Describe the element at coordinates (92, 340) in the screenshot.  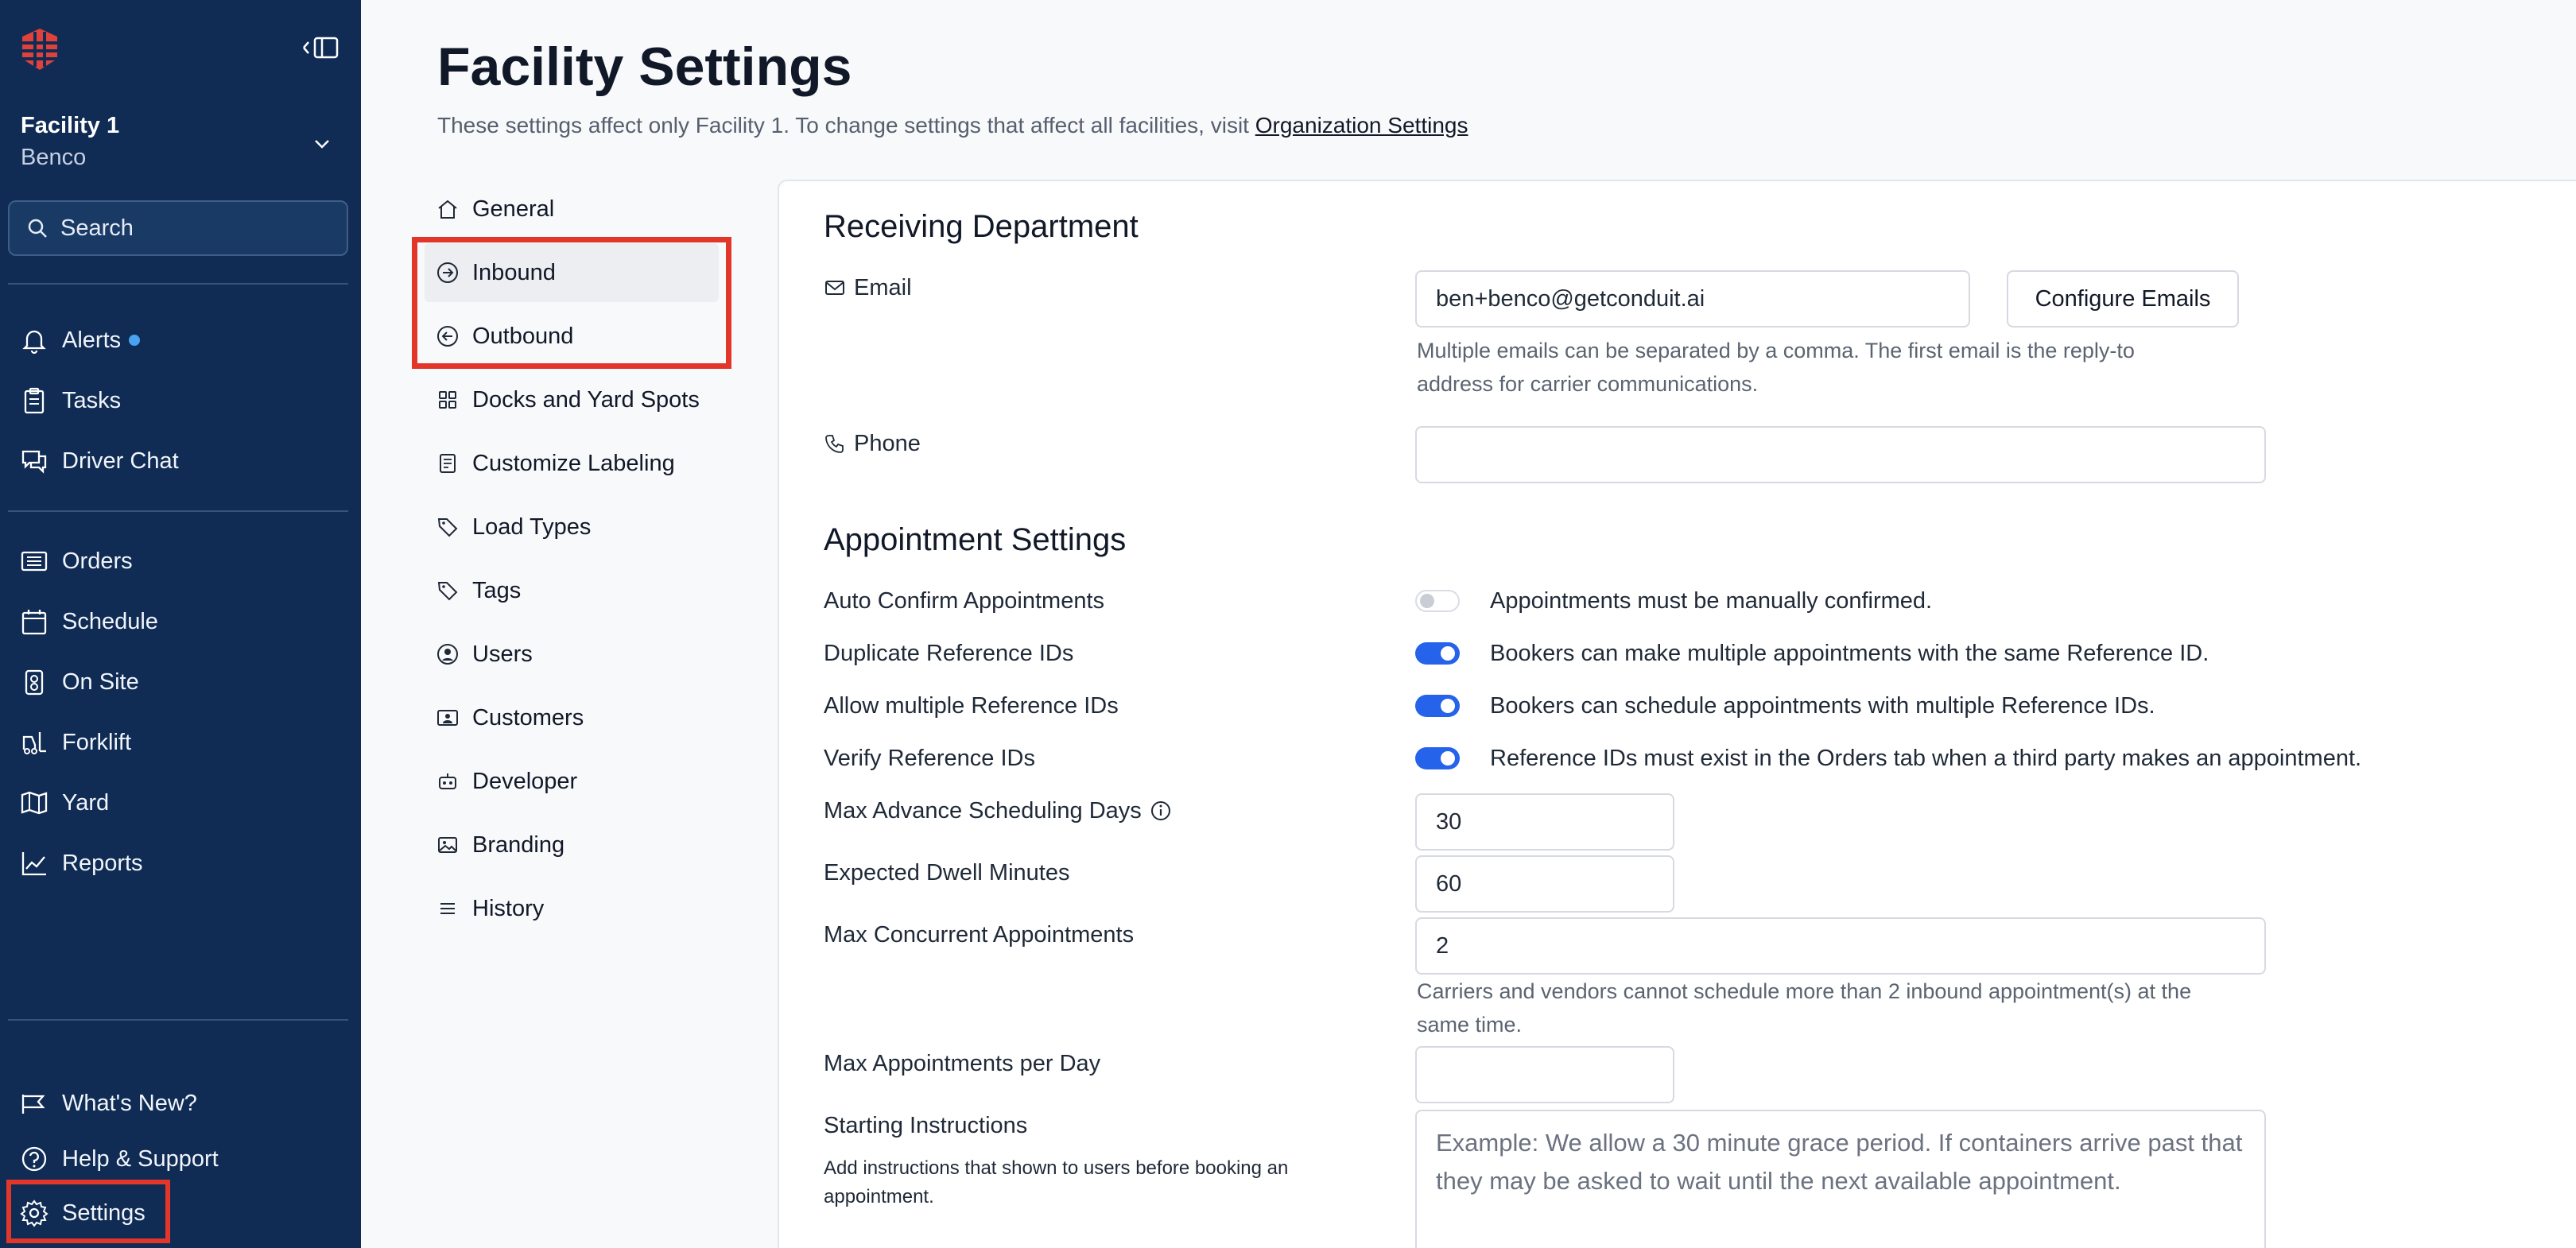
I see `sidebar-item-label: Alerts` at that location.